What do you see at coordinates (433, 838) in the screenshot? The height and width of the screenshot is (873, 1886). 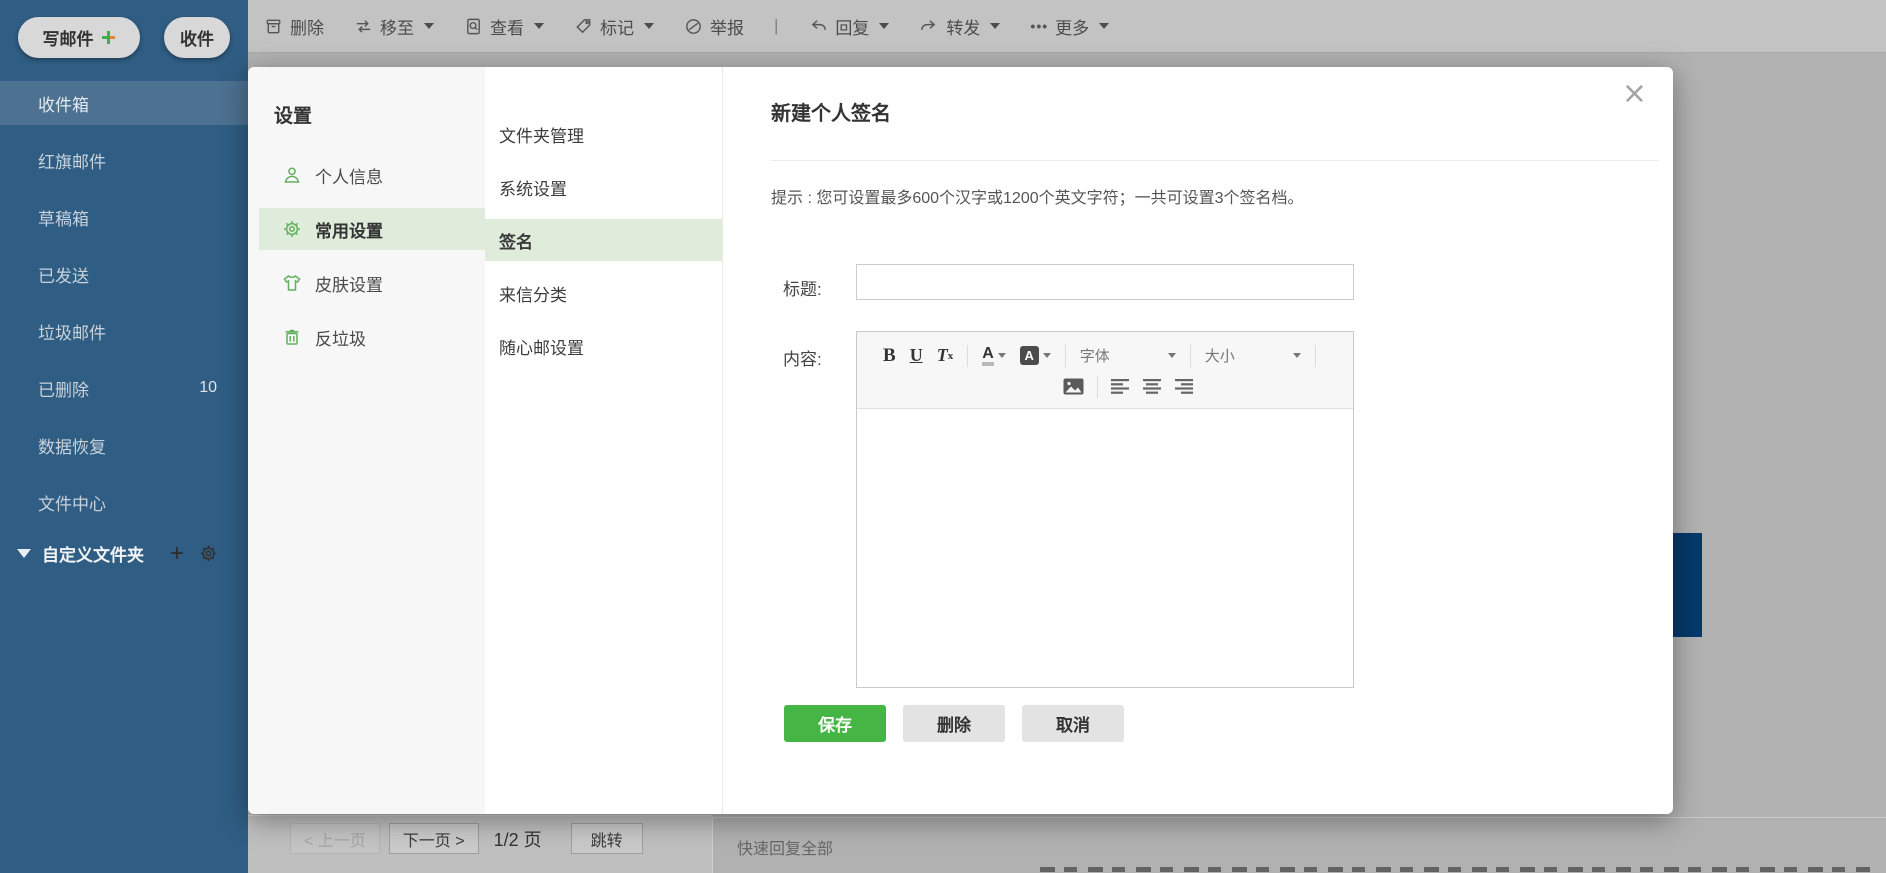 I see `next-page-button: 下一页 >` at bounding box center [433, 838].